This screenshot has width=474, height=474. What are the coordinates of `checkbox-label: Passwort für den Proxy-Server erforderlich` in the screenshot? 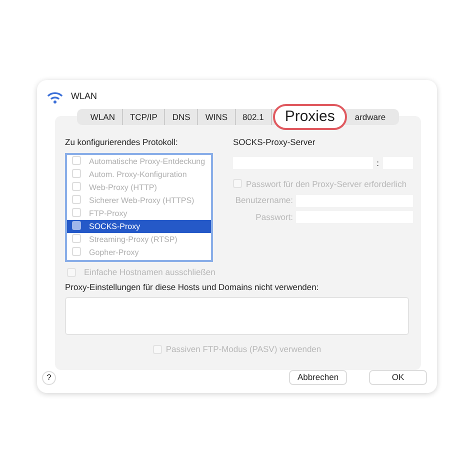 It's located at (326, 184).